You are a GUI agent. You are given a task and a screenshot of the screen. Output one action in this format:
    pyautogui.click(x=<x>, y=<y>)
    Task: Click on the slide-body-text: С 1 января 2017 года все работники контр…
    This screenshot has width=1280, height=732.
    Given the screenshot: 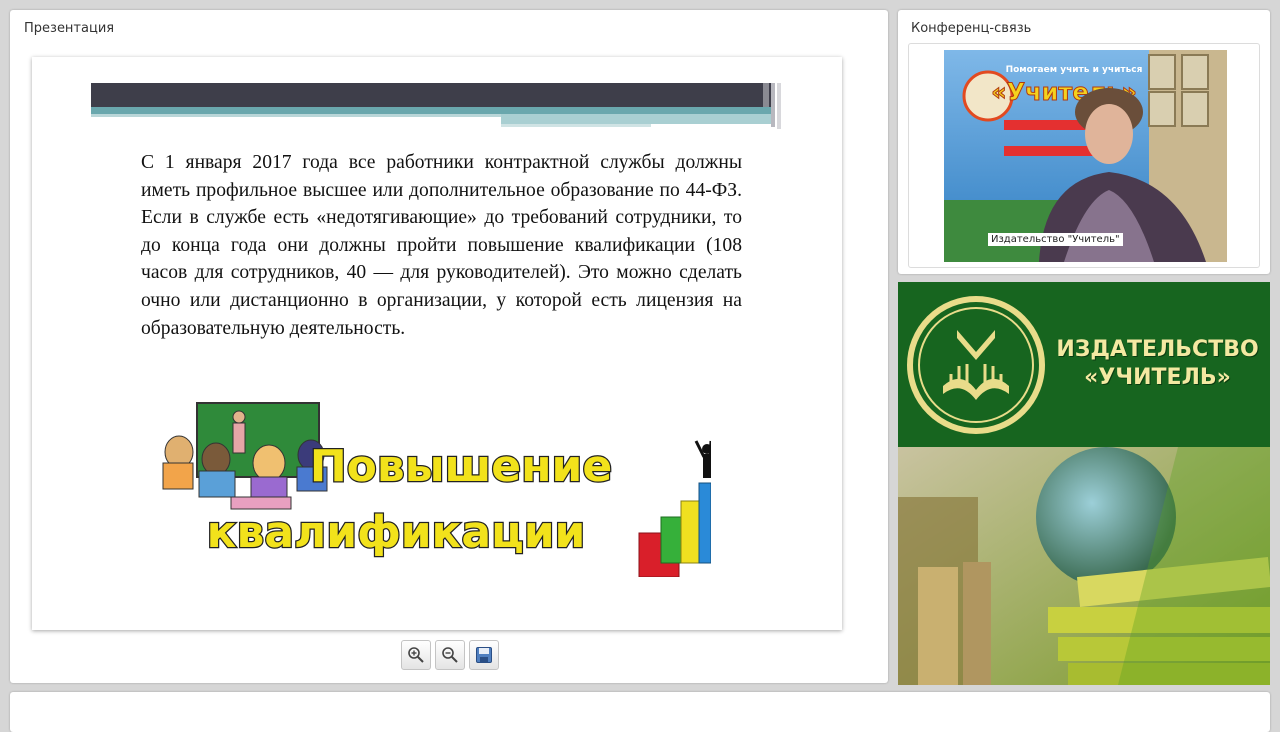 What is the action you would take?
    pyautogui.click(x=441, y=245)
    